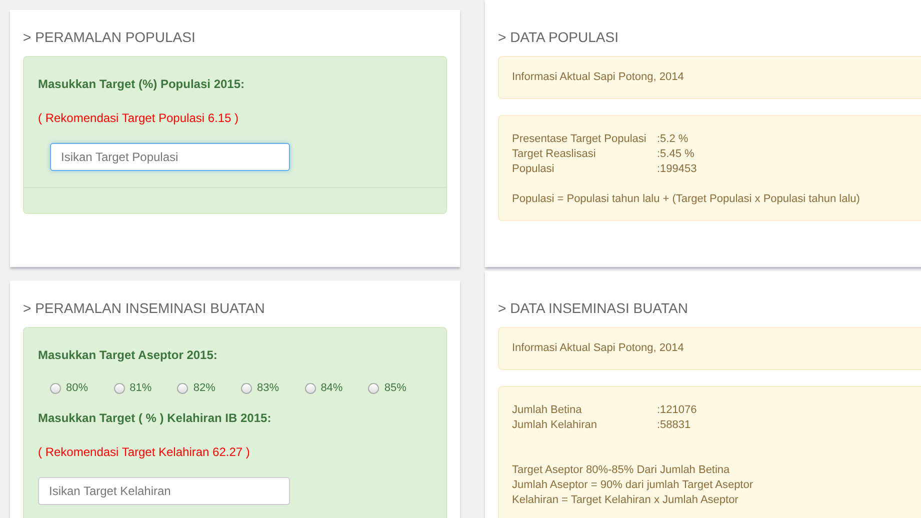 The width and height of the screenshot is (921, 518). Describe the element at coordinates (395, 388) in the screenshot. I see `radio-label: 85%` at that location.